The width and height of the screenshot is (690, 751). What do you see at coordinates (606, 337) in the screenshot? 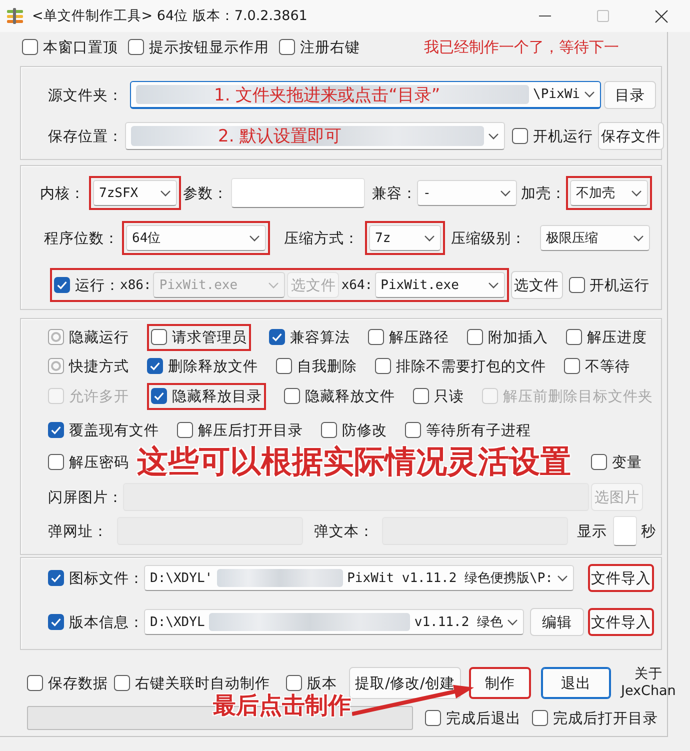
I see `checkbox: 解压进度` at bounding box center [606, 337].